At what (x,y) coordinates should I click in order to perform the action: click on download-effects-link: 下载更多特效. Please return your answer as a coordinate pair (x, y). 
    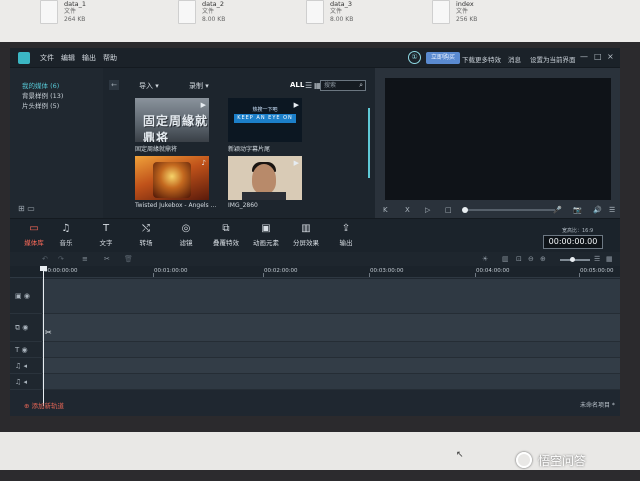
    Looking at the image, I should click on (481, 59).